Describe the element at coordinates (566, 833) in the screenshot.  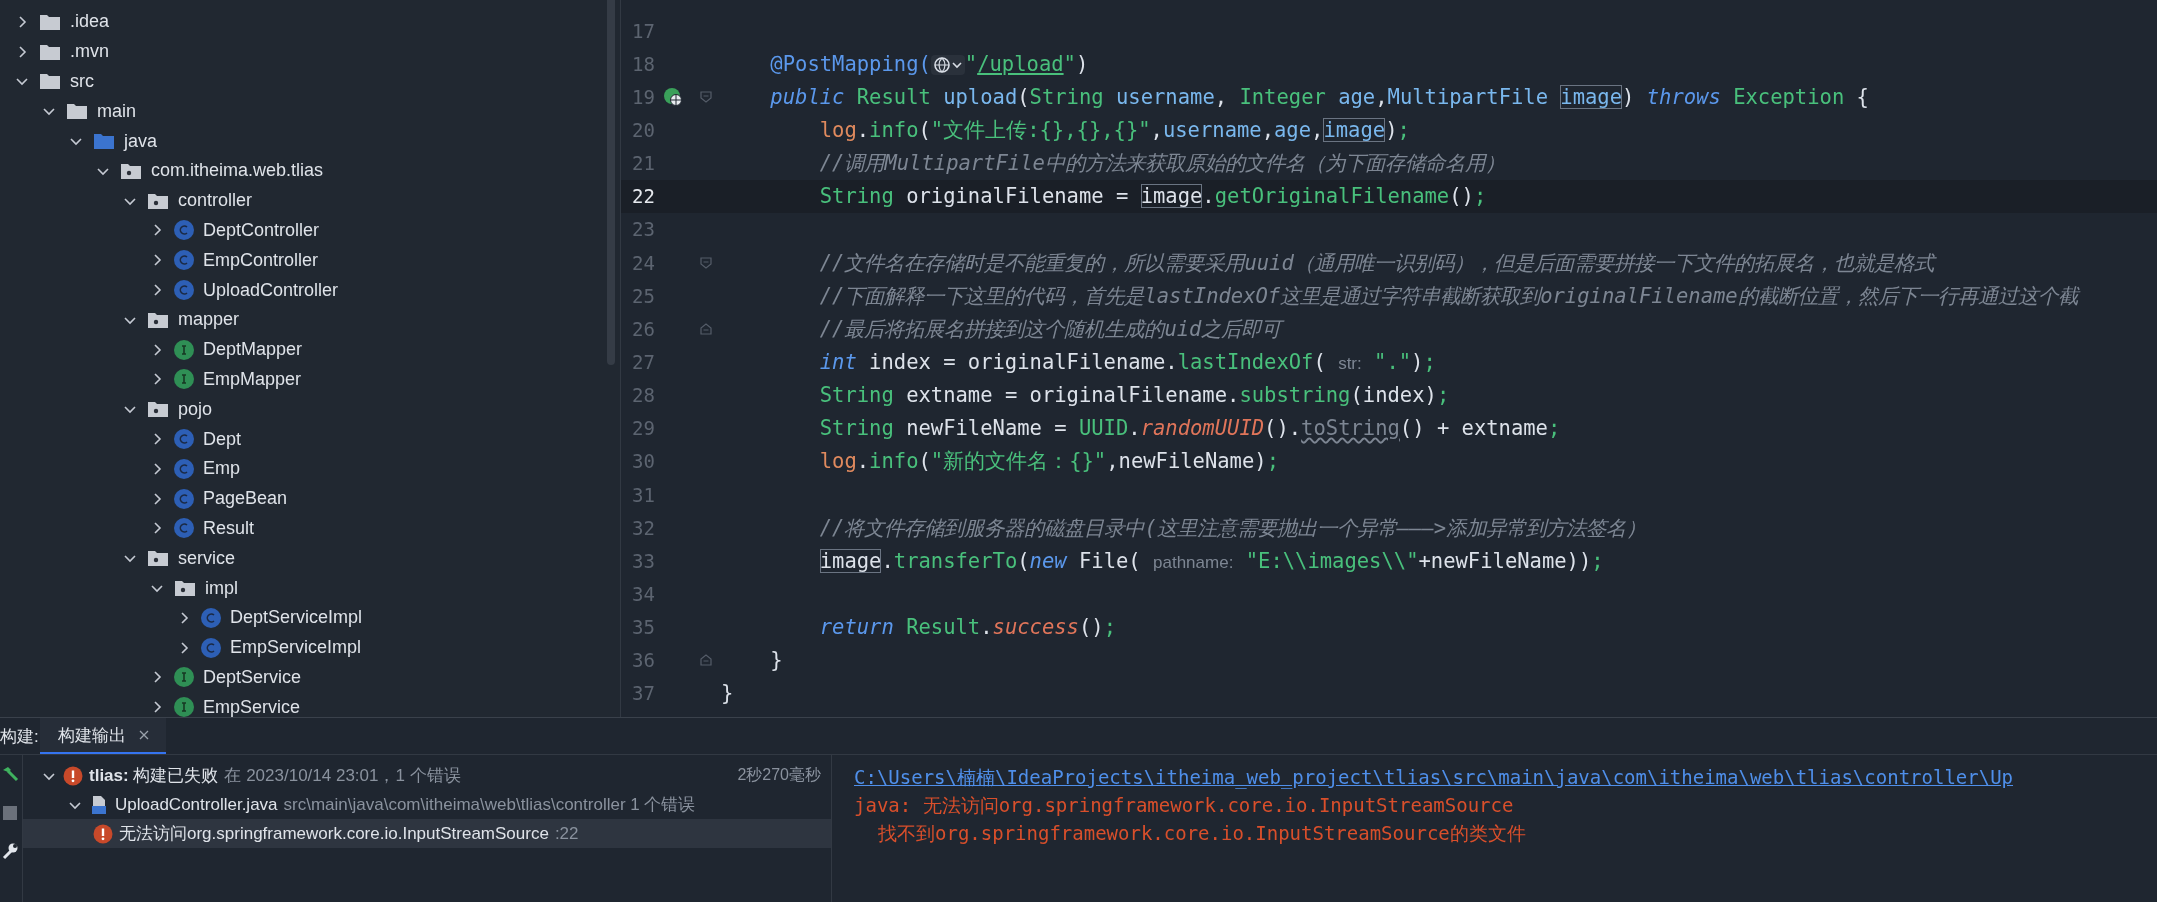
I see `build-detail: :22` at that location.